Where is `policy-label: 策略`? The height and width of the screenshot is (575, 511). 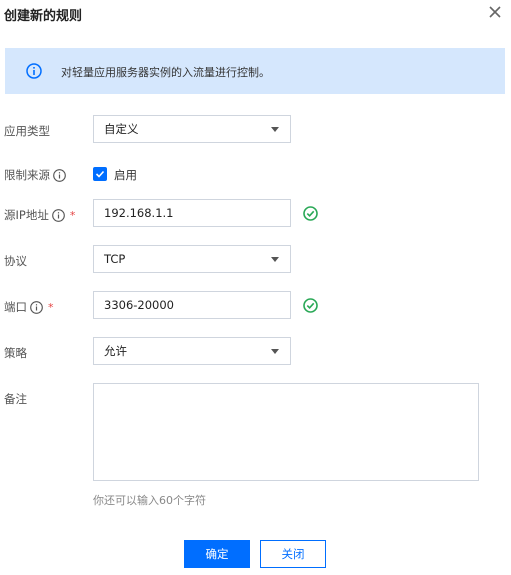 policy-label: 策略 is located at coordinates (15, 353).